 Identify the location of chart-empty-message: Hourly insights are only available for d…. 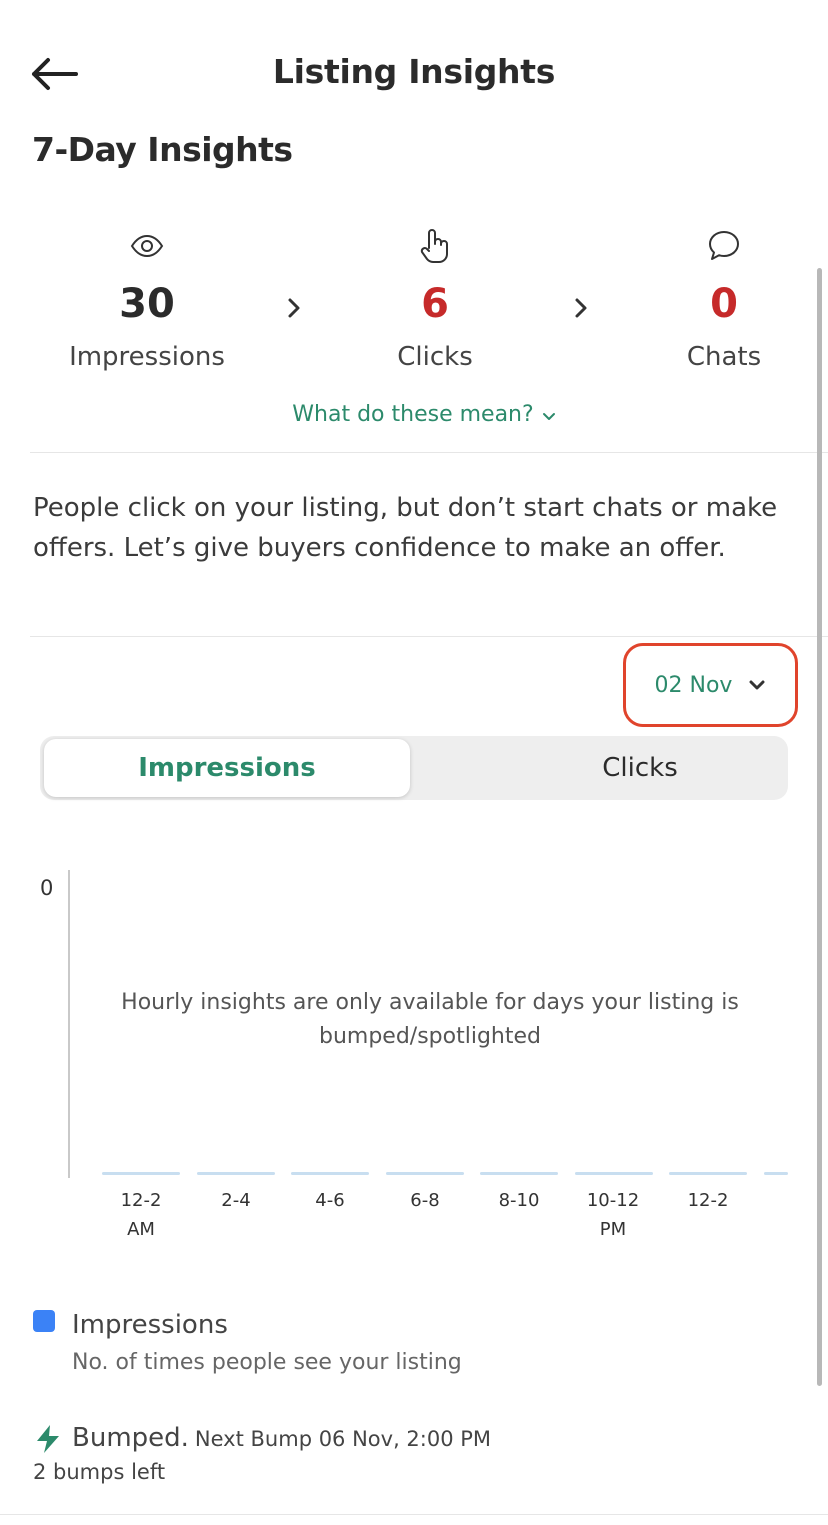
(430, 1019).